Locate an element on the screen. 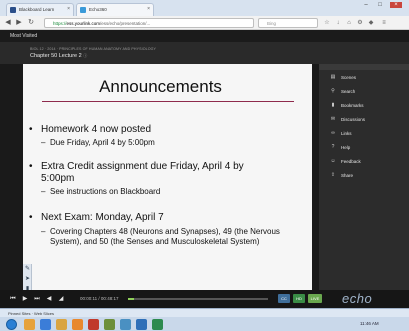 The height and width of the screenshot is (331, 409). menu-label: Bookmarks is located at coordinates (352, 105).